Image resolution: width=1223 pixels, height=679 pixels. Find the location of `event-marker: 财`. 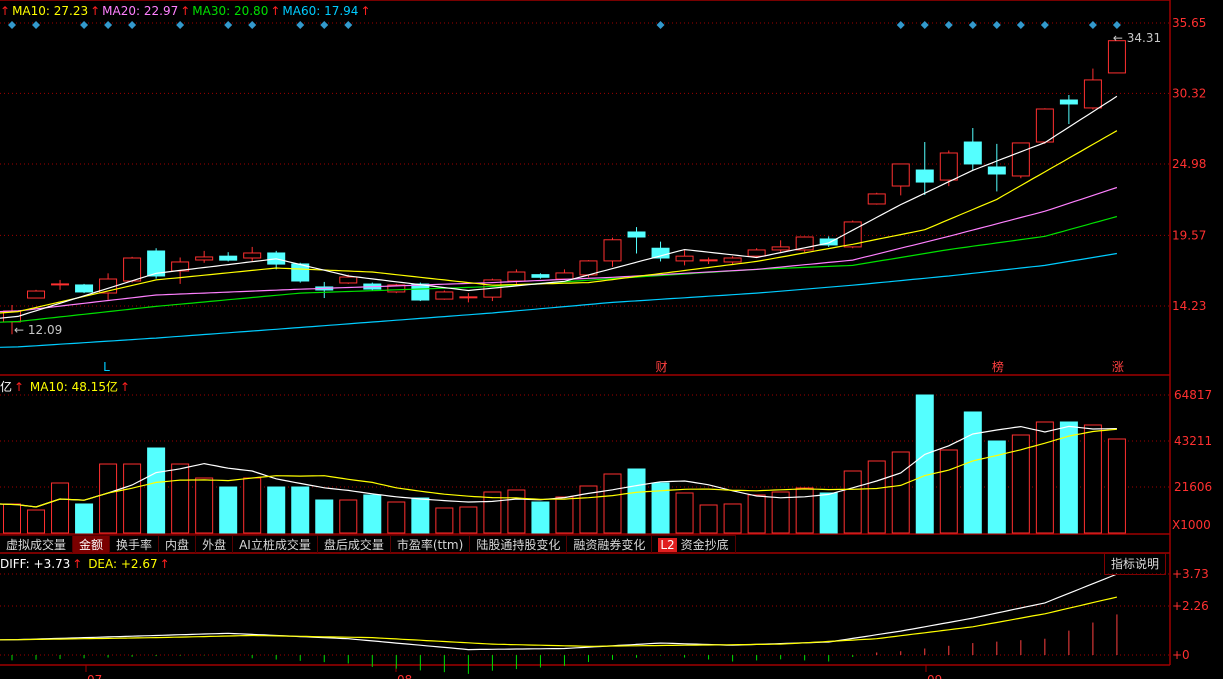

event-marker: 财 is located at coordinates (662, 367).